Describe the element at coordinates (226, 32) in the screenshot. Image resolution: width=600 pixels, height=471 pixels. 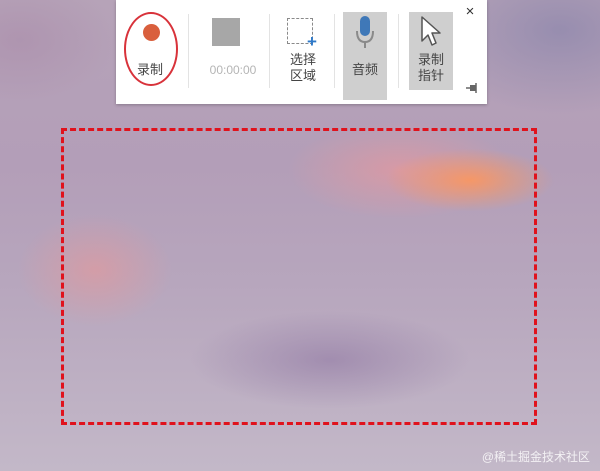
I see `stop-square-icon` at that location.